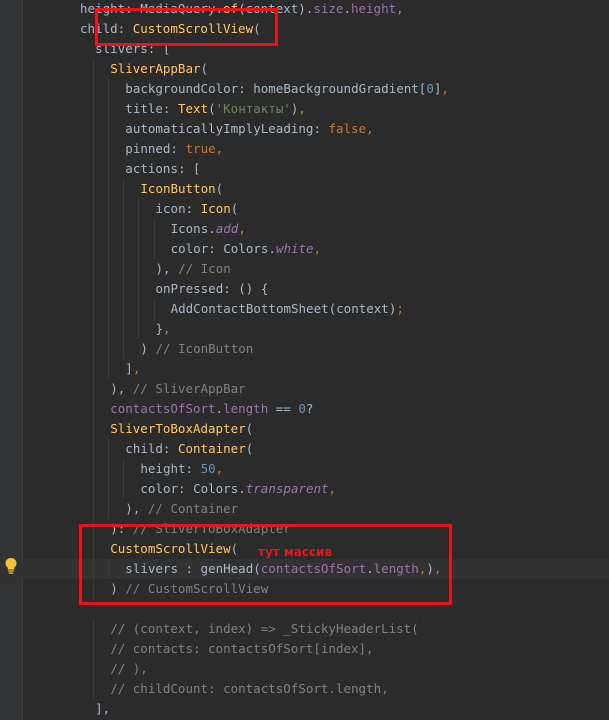 This screenshot has width=609, height=720. Describe the element at coordinates (276, 88) in the screenshot. I see `code-token: backgroundColor: homeBackgroundGradient[` at that location.